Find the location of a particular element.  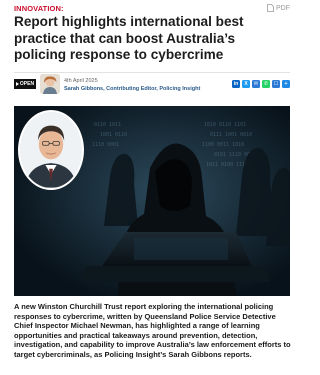

svg-text: 0110 1011 is located at coordinates (107, 125).